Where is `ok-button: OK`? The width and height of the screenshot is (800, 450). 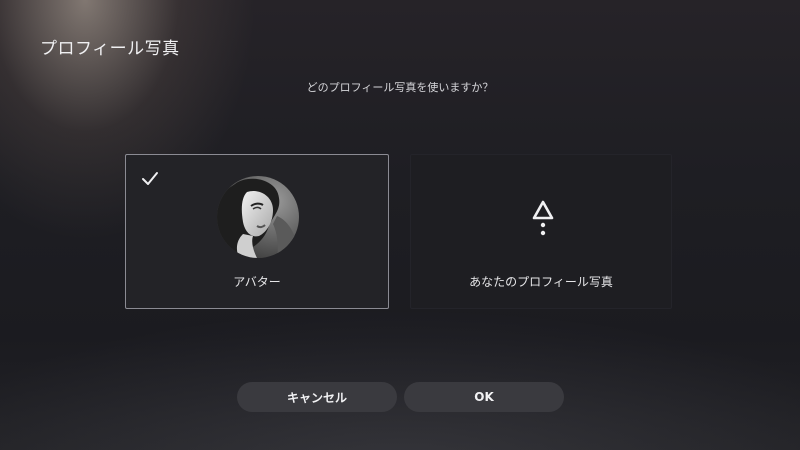
ok-button: OK is located at coordinates (484, 397).